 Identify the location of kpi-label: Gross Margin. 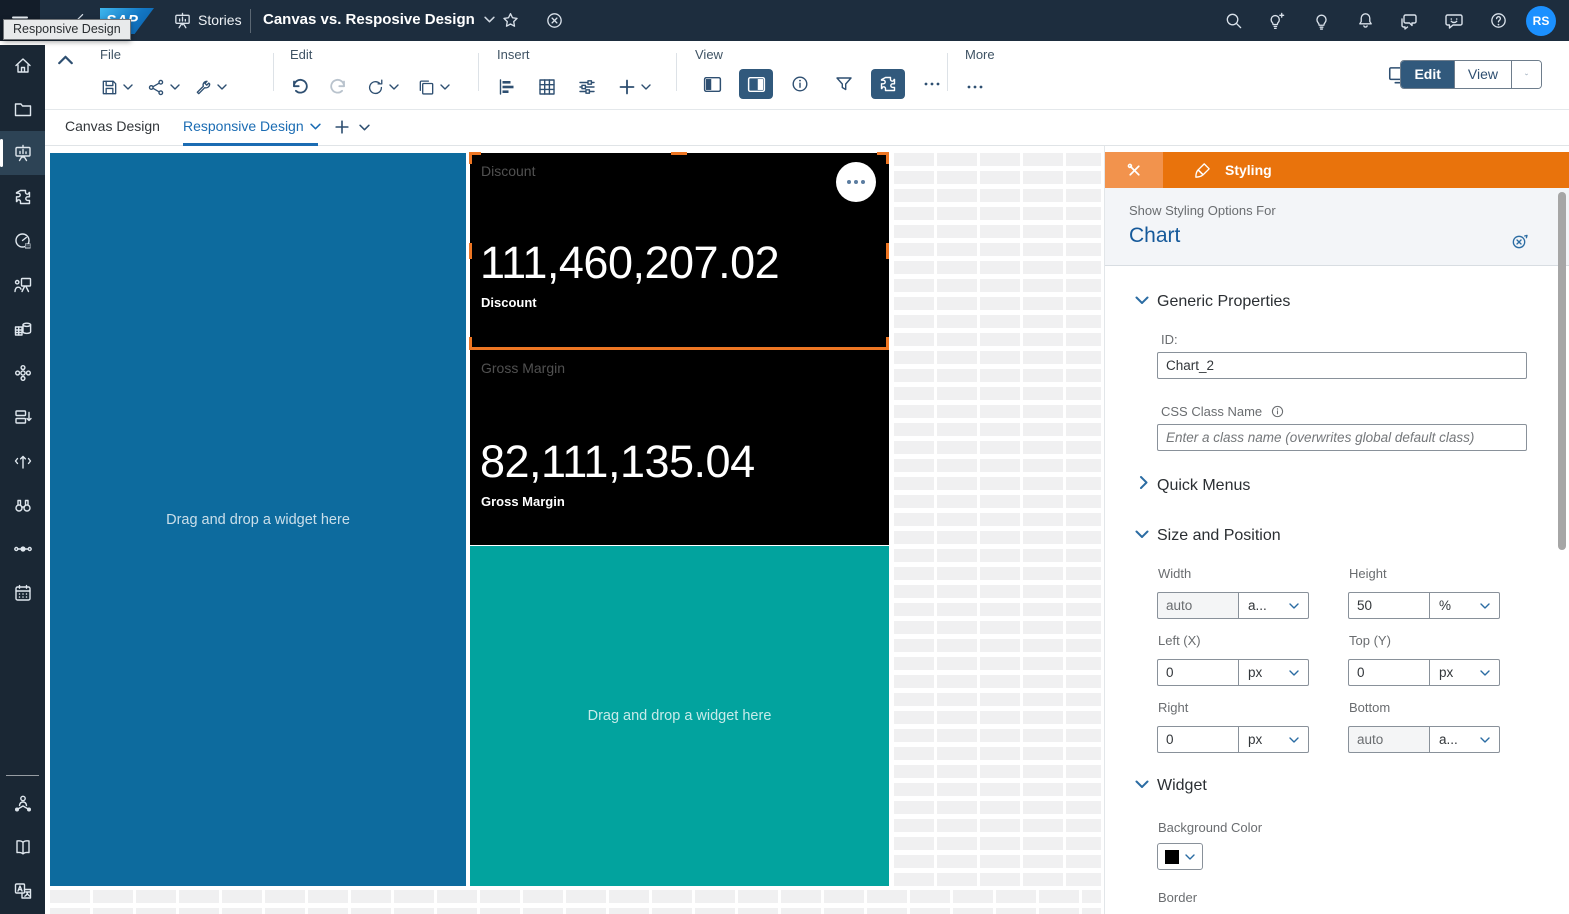
(523, 501).